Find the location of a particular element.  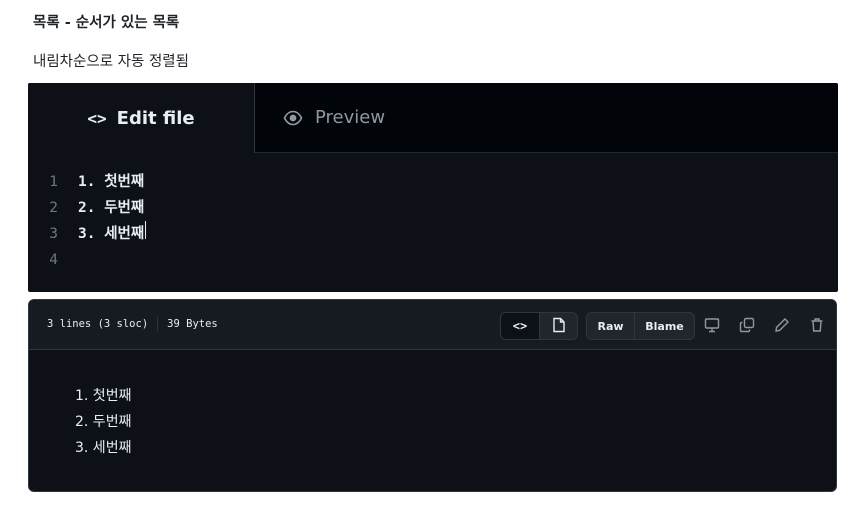

file-size: 39 Bytes is located at coordinates (192, 324).